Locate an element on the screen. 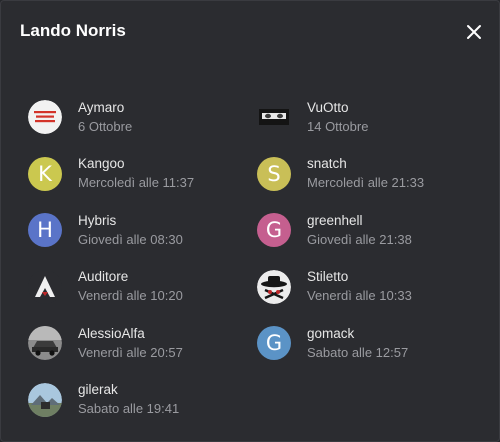 Image resolution: width=500 pixels, height=442 pixels. avatar: H is located at coordinates (45, 230).